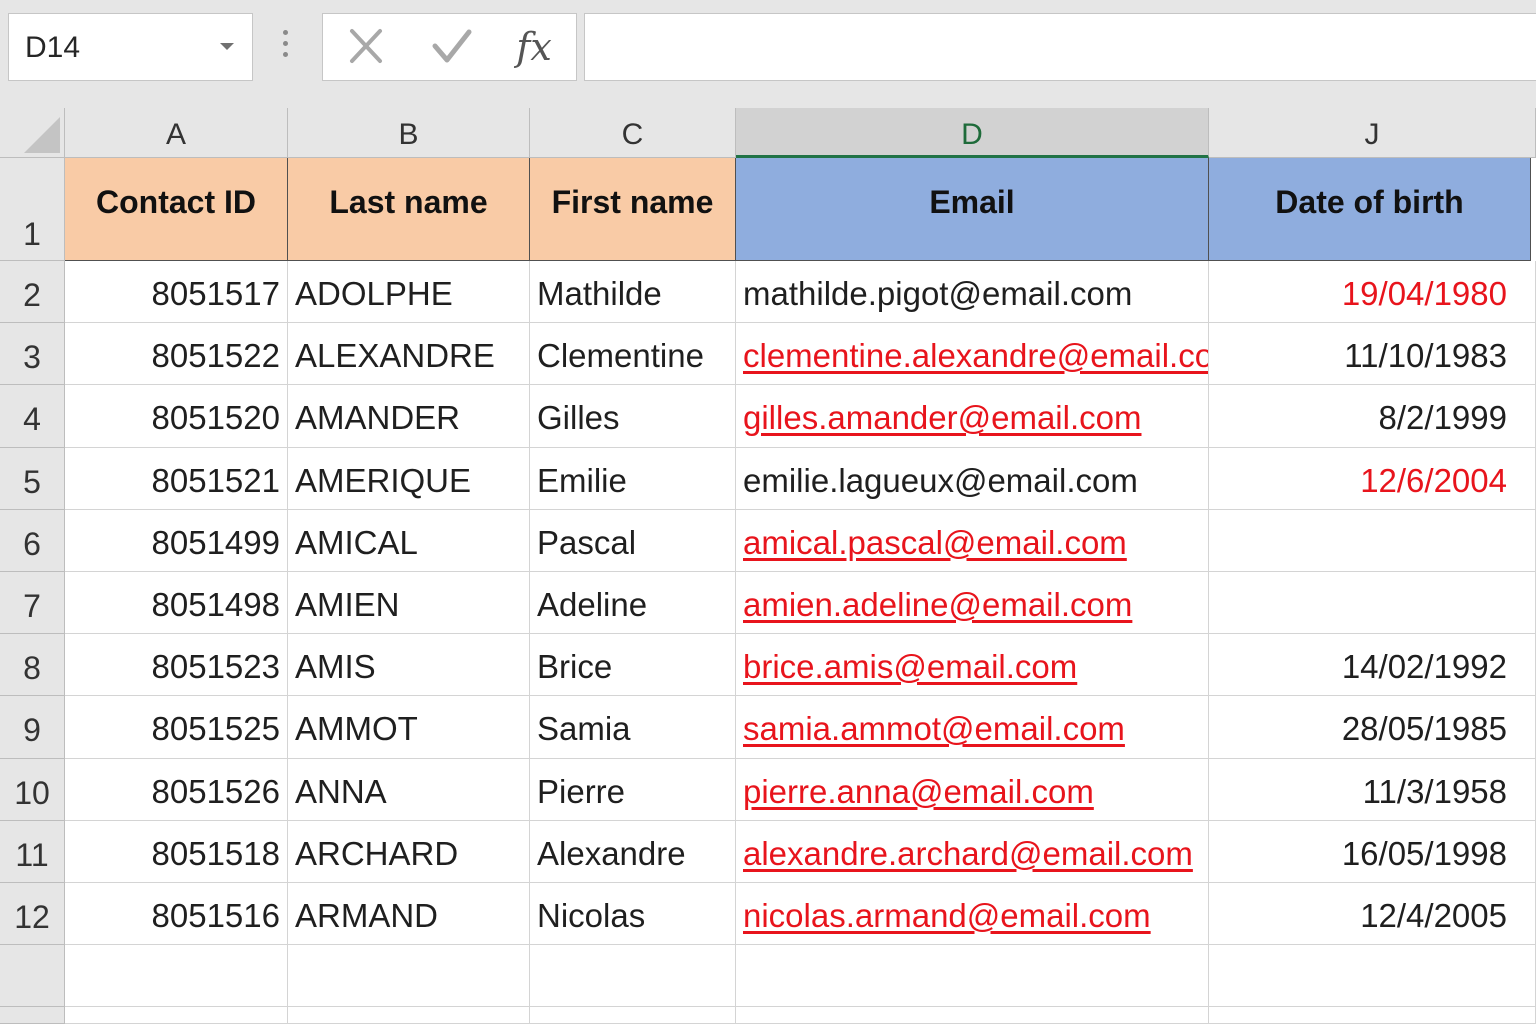 Image resolution: width=1536 pixels, height=1024 pixels. I want to click on cell-date-of-birth: 11/10/1983, so click(1372, 354).